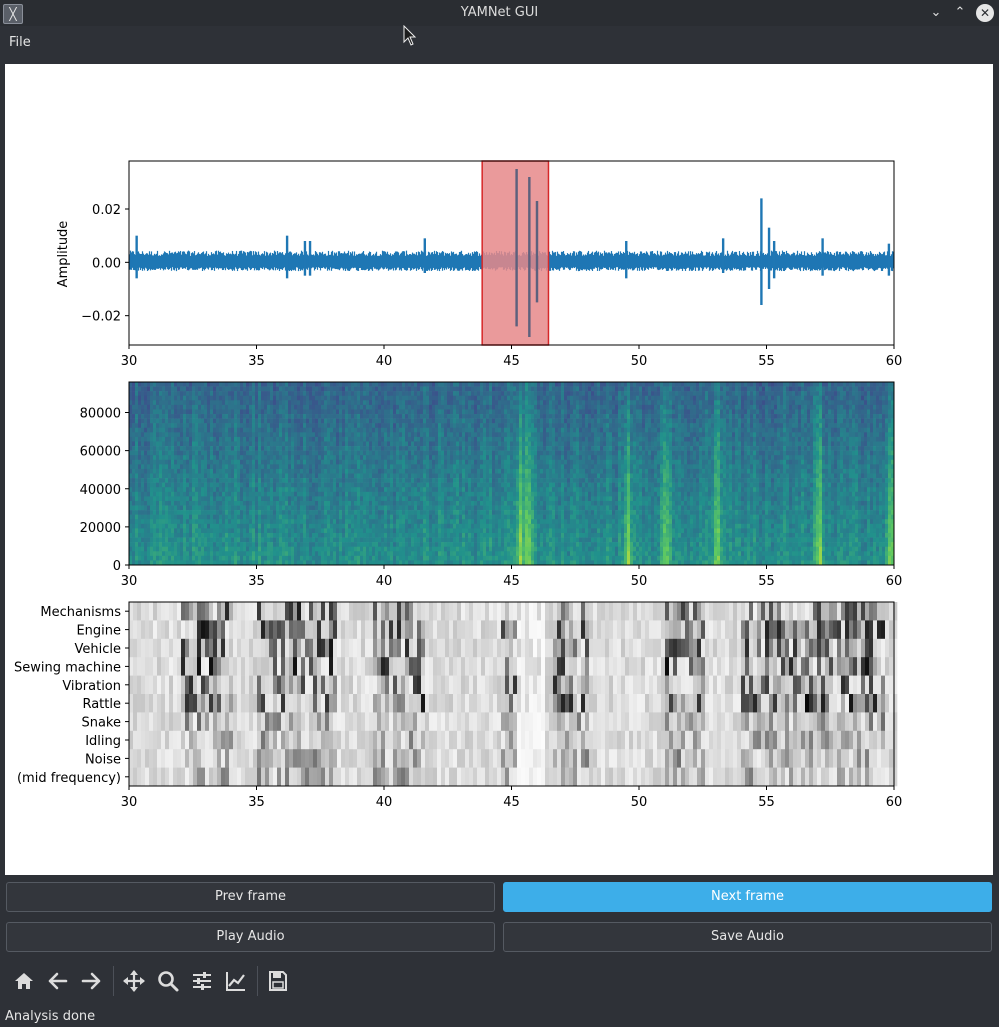 Image resolution: width=999 pixels, height=1027 pixels. Describe the element at coordinates (20, 42) in the screenshot. I see `menu-file: File` at that location.